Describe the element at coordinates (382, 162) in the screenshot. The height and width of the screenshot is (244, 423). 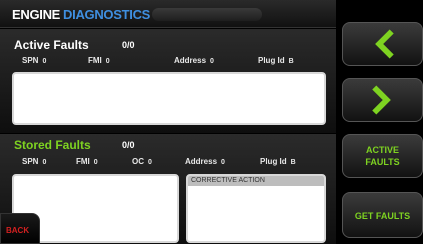
I see `active-faults-button-line2: FAULTS` at that location.